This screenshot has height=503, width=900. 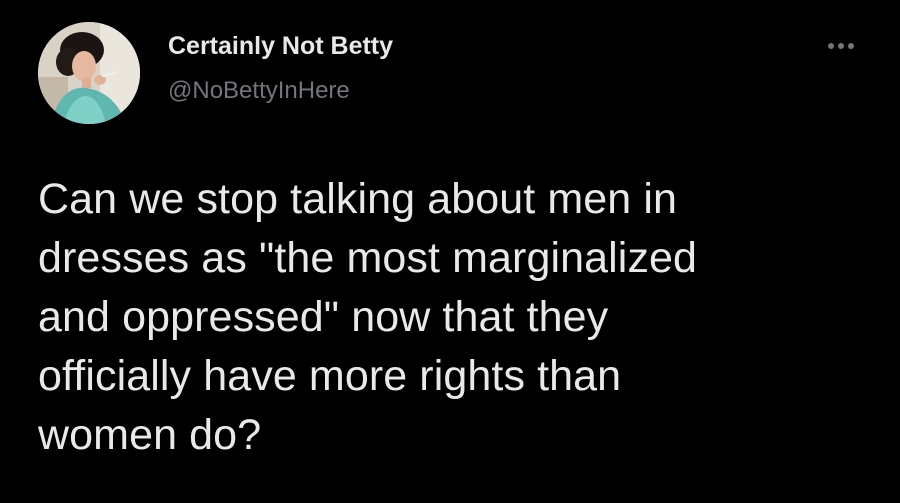 I want to click on avatar, so click(x=89, y=73).